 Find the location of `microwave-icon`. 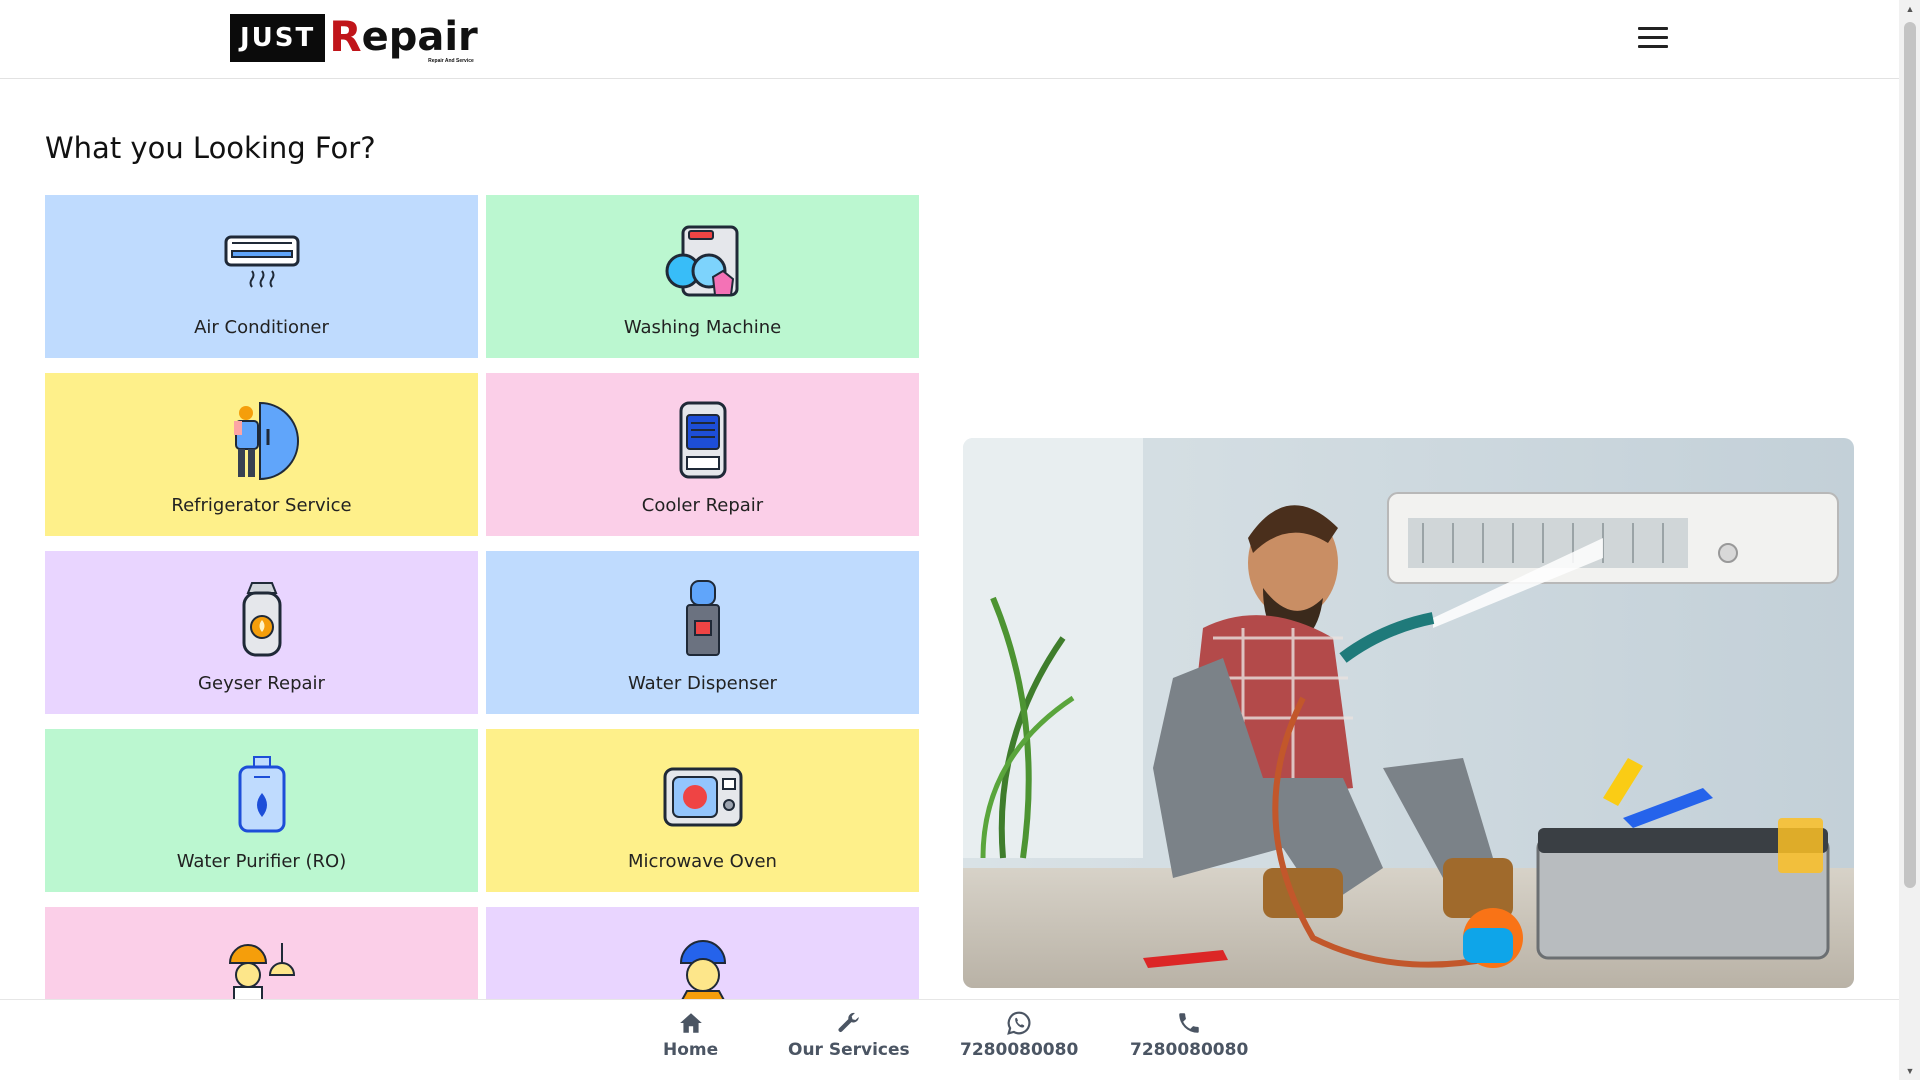

microwave-icon is located at coordinates (702, 797).